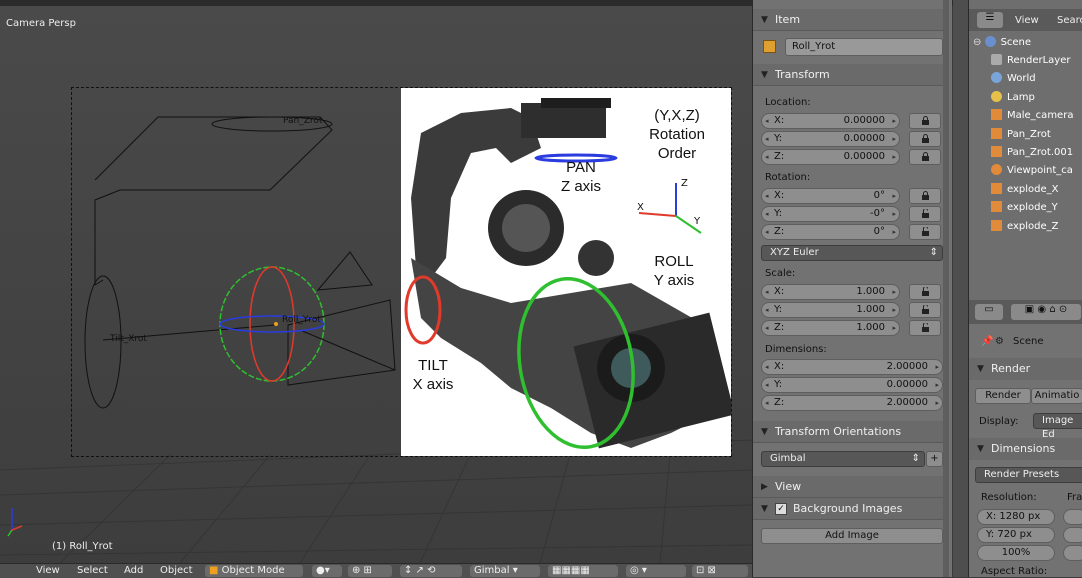  Describe the element at coordinates (925, 232) in the screenshot. I see `lock-rotation-z-icon` at that location.